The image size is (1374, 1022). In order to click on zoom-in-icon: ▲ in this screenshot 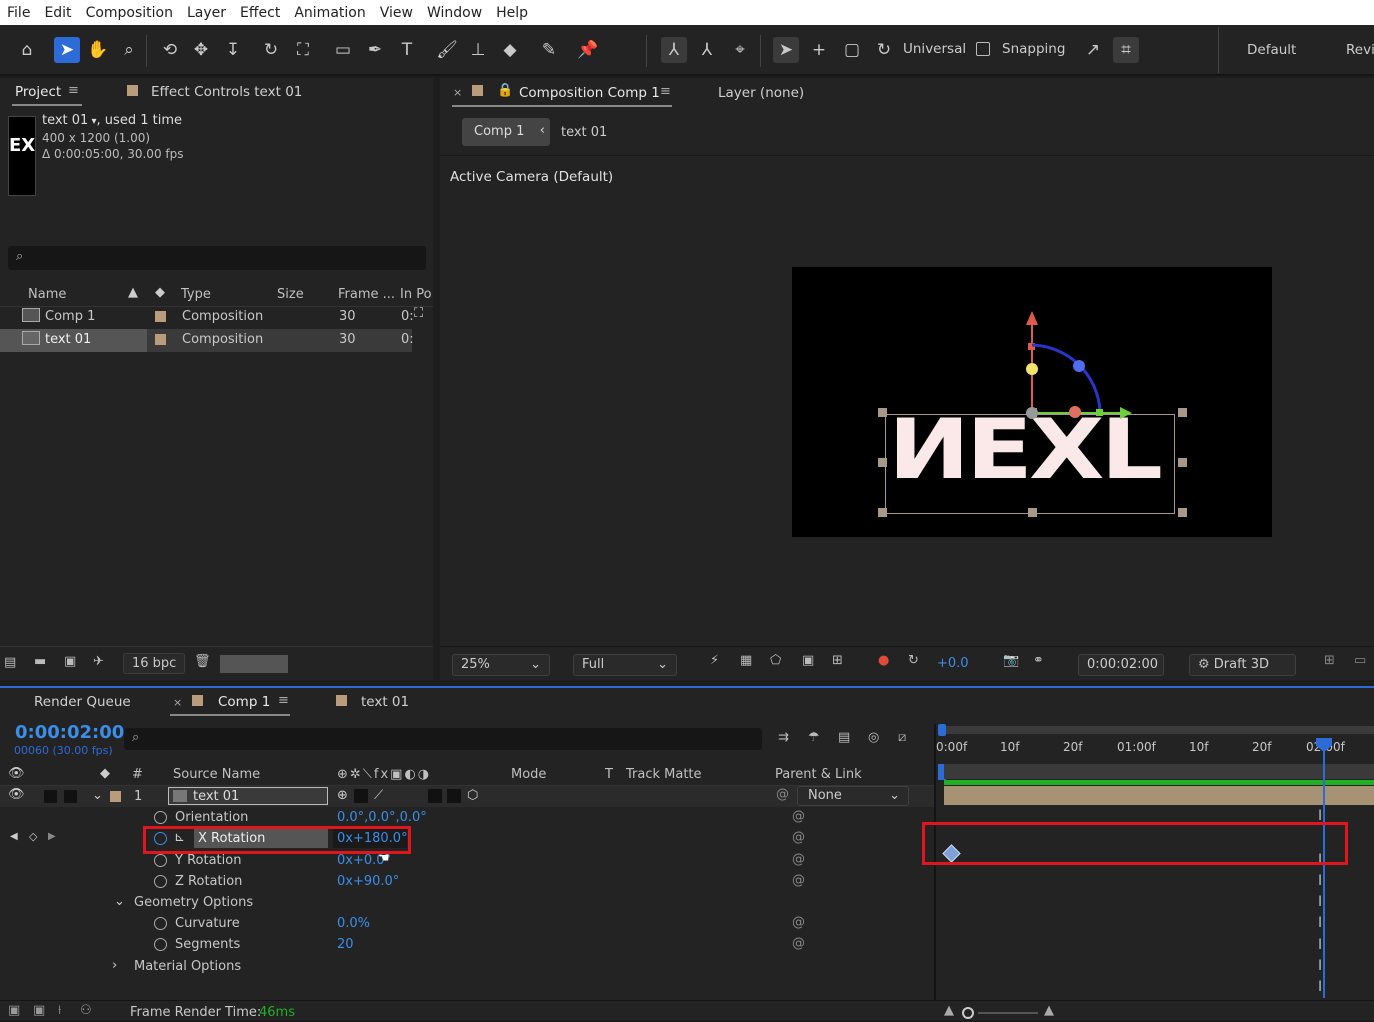, I will do `click(1049, 1010)`.